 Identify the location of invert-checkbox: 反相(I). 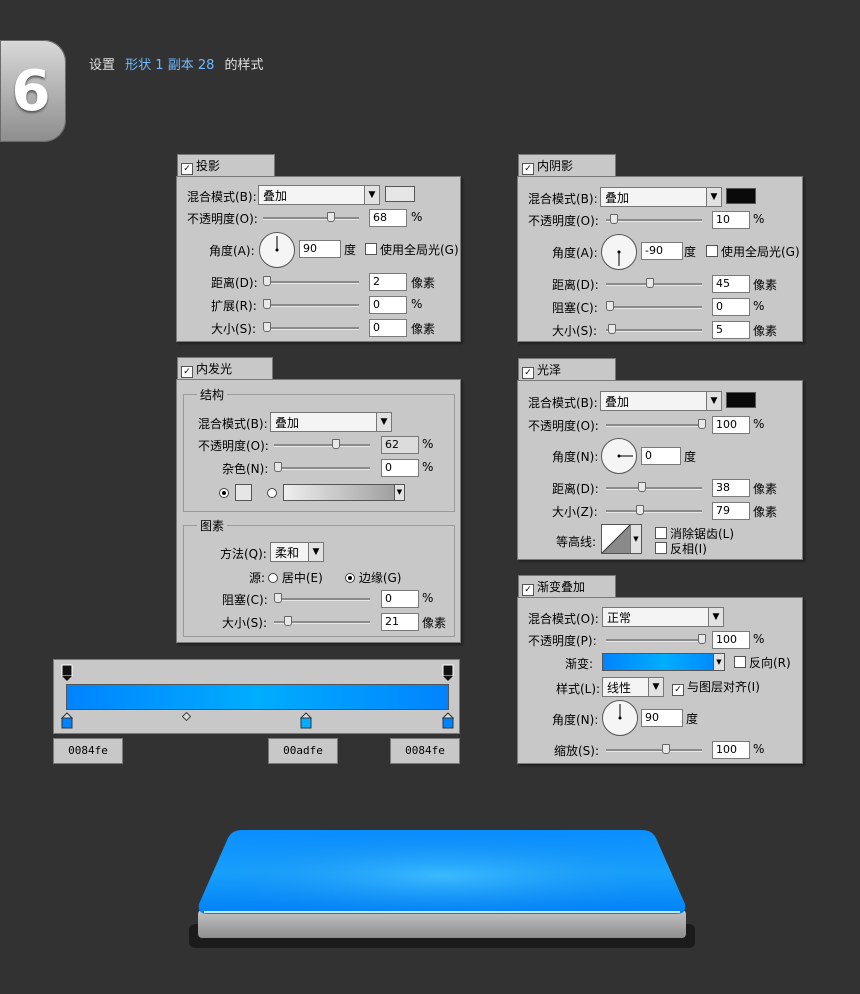
(681, 548).